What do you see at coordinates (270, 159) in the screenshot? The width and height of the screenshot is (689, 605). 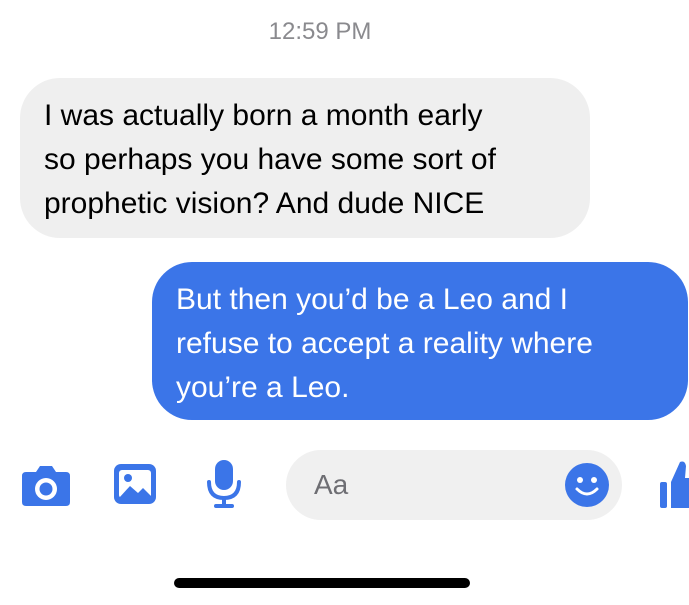 I see `message-line: so perhaps you have some sort of` at bounding box center [270, 159].